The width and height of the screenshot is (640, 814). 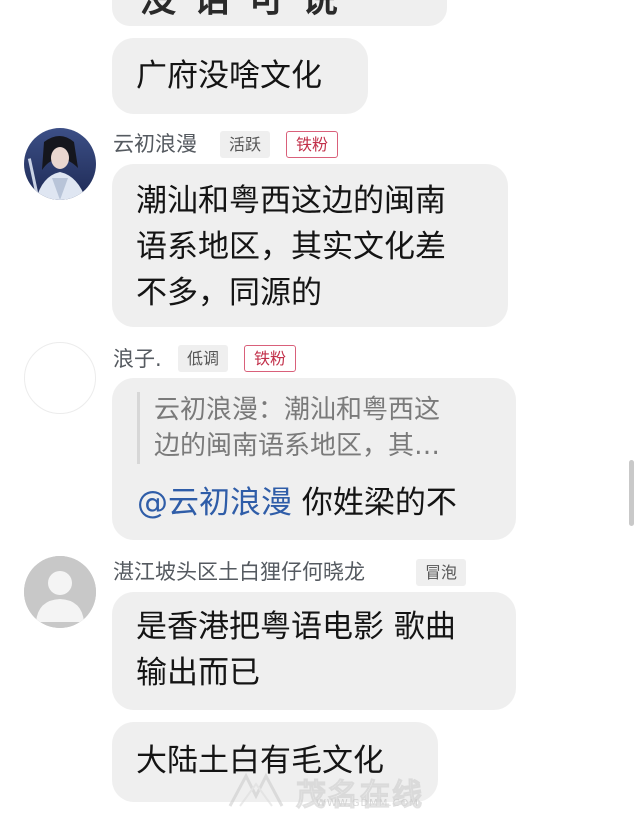 I want to click on message-text-line: 输出而已, so click(x=198, y=673).